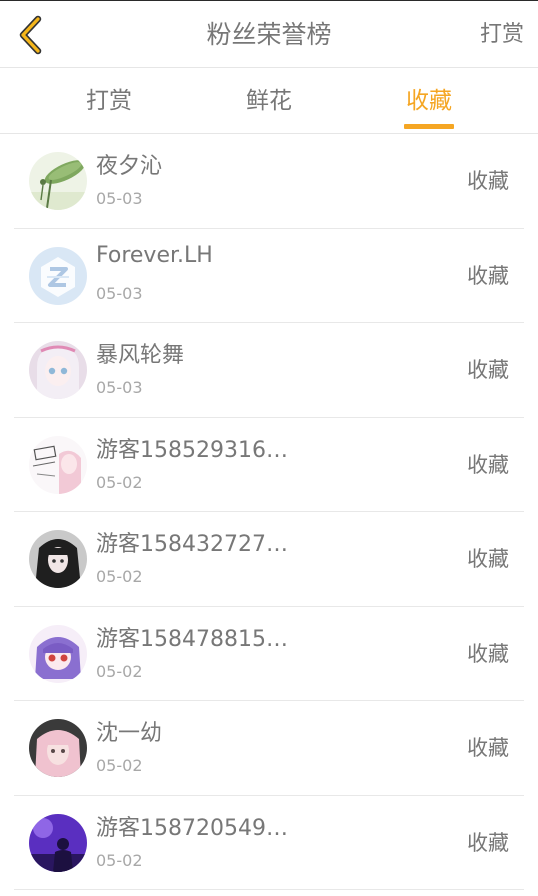  I want to click on top-bar: 粉丝荣誉榜 打赏, so click(269, 34).